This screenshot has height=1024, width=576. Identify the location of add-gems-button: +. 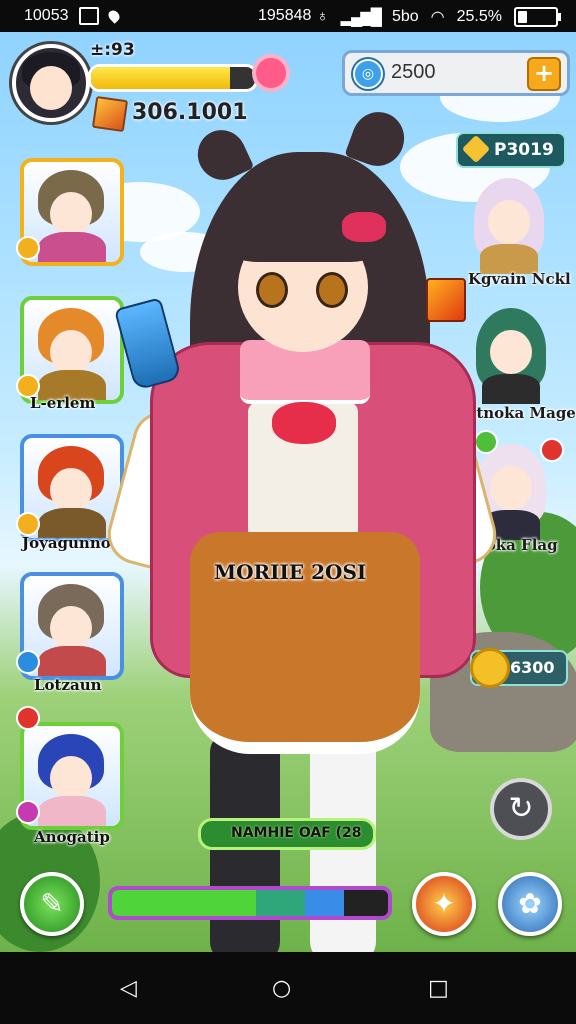
(544, 74).